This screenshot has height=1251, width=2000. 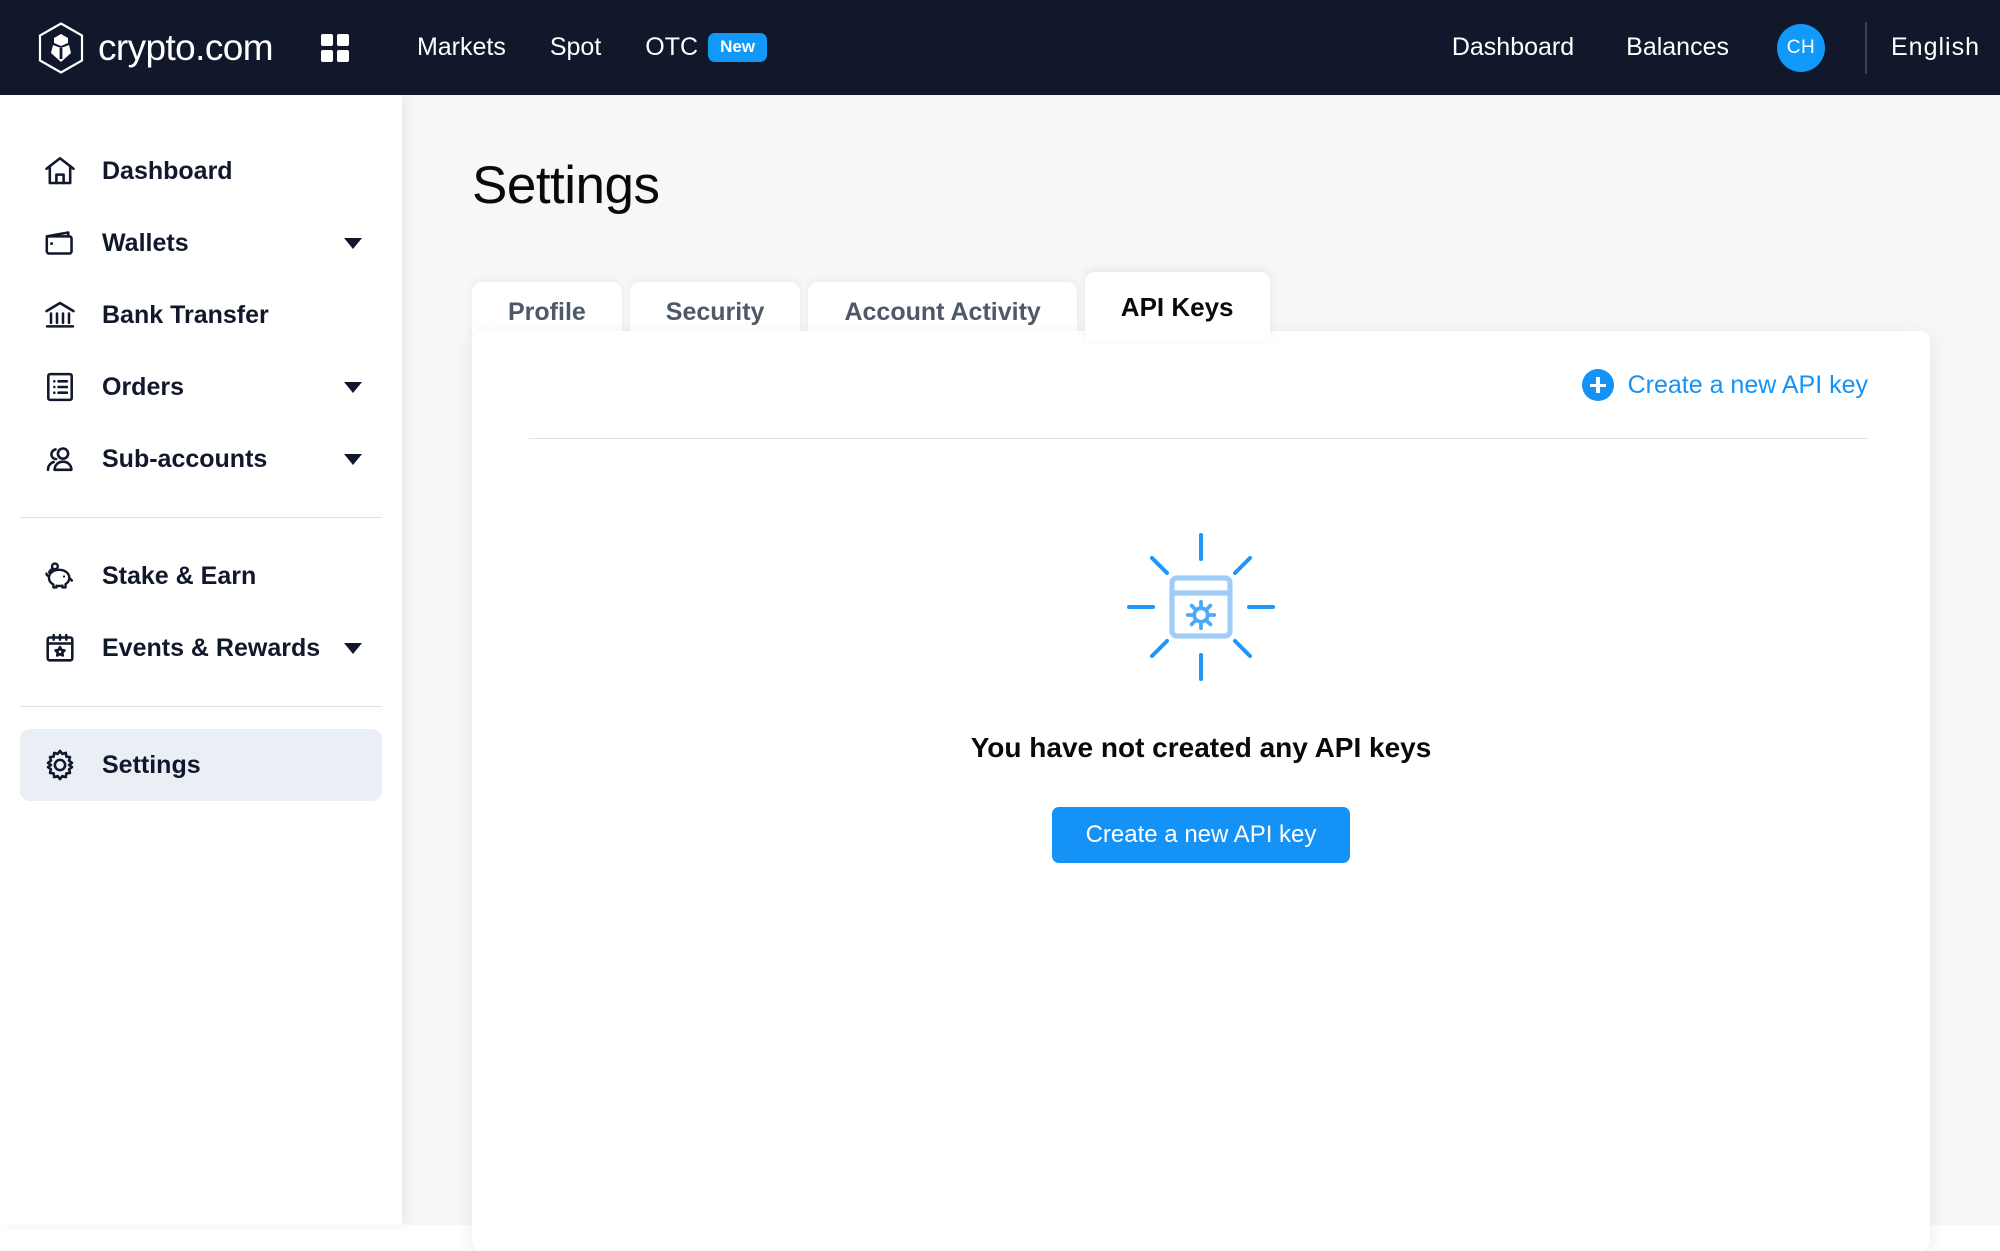 I want to click on create-api-key-link: Create a new API key, so click(x=1724, y=385).